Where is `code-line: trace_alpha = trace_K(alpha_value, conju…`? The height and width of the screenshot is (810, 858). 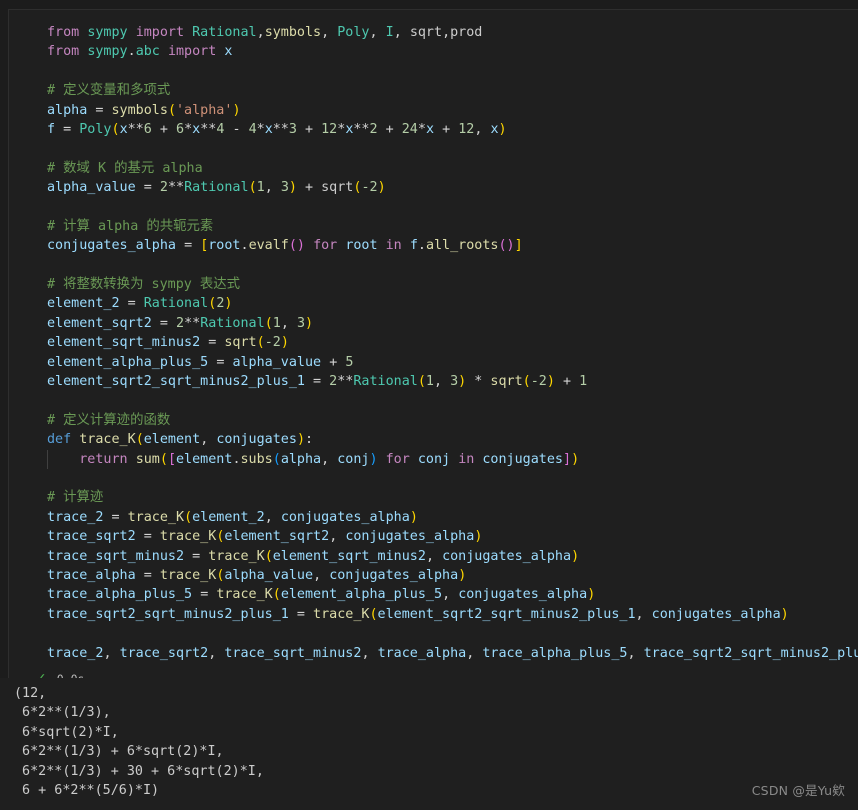 code-line: trace_alpha = trace_K(alpha_value, conju… is located at coordinates (433, 575).